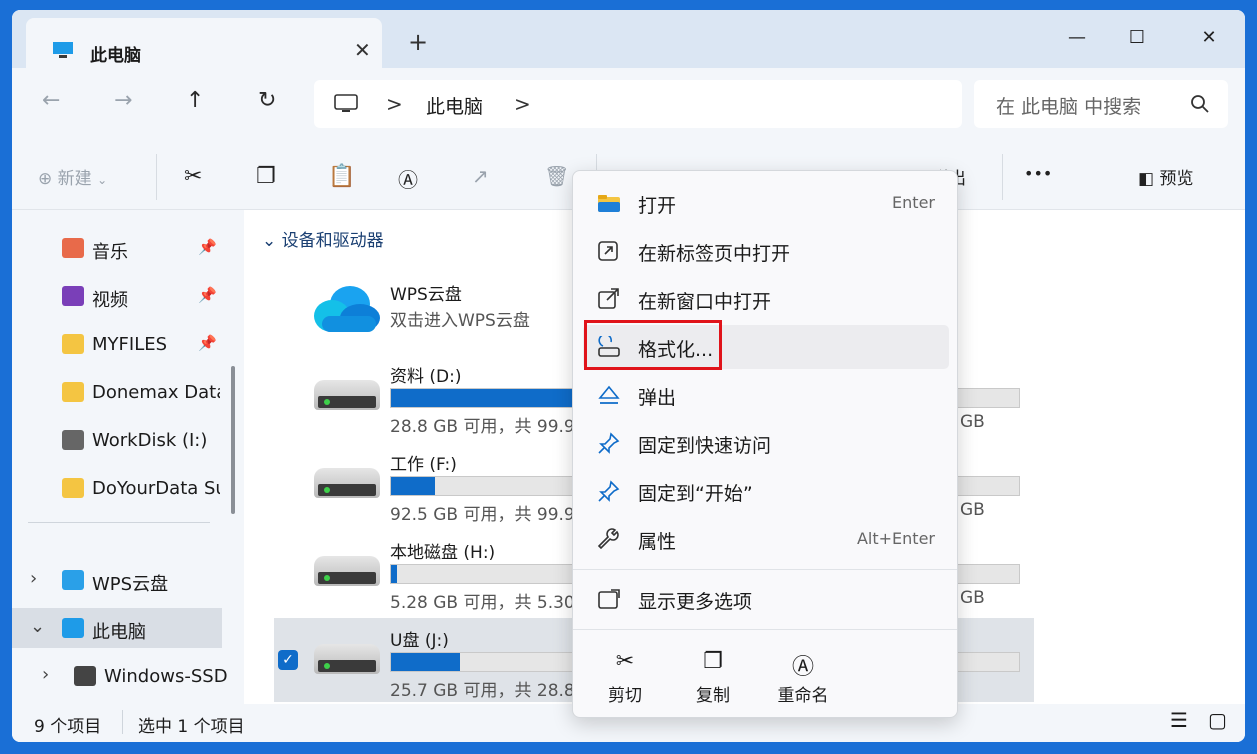 Image resolution: width=1257 pixels, height=754 pixels. Describe the element at coordinates (608, 539) in the screenshot. I see `wrench-icon` at that location.